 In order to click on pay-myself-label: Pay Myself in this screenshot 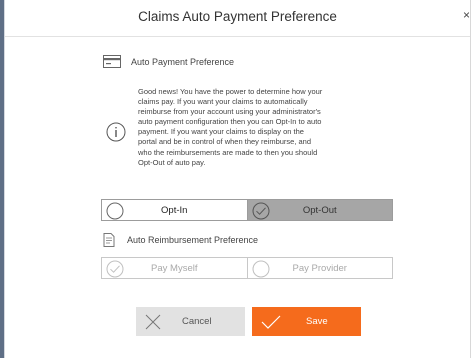, I will do `click(174, 268)`.